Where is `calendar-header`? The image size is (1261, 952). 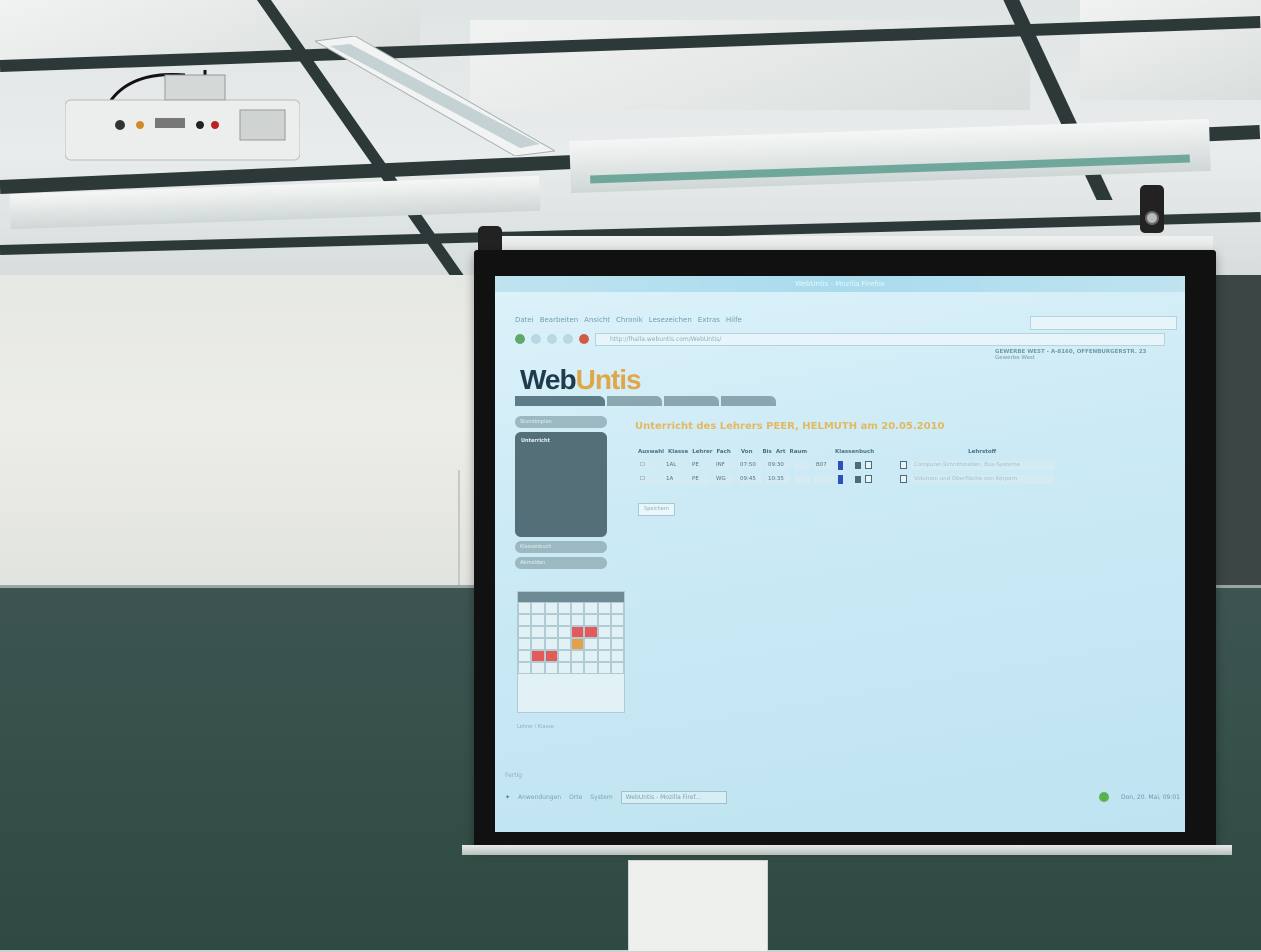 calendar-header is located at coordinates (571, 597).